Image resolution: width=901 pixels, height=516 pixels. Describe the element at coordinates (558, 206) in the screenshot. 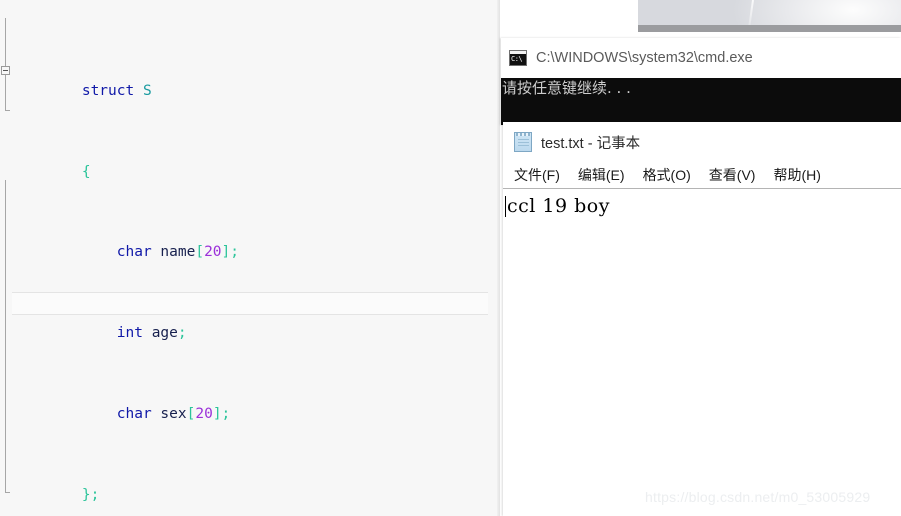

I see `notepad-content: ccl 19 boy` at that location.